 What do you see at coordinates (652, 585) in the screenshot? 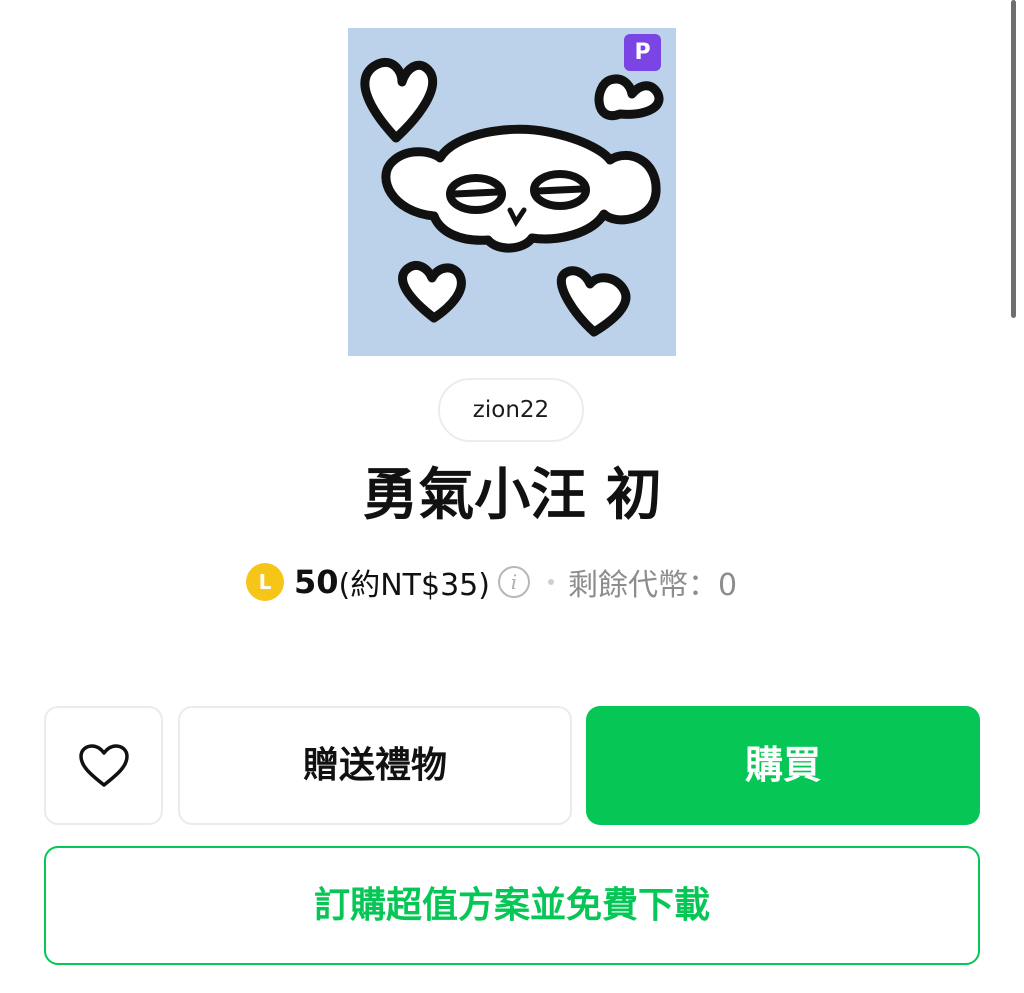
I see `coin-balance: 剩餘代幣：0` at bounding box center [652, 585].